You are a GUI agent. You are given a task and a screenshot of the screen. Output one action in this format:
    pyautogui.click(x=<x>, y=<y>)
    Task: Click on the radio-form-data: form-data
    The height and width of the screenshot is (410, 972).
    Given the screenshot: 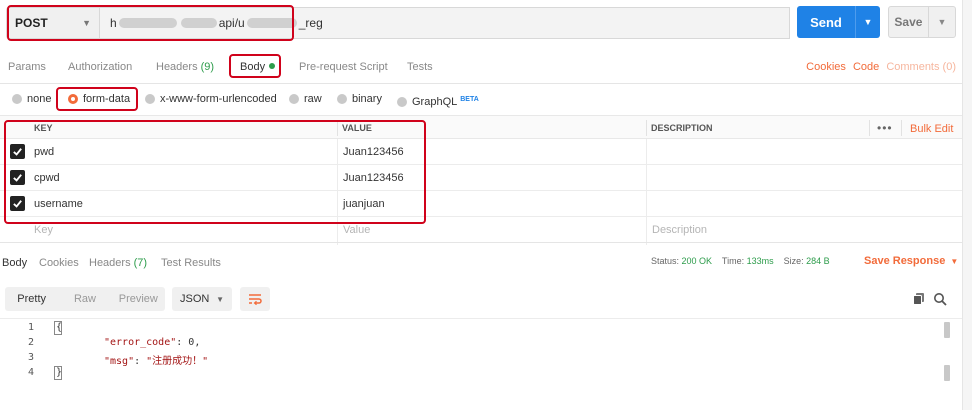 What is the action you would take?
    pyautogui.click(x=99, y=99)
    